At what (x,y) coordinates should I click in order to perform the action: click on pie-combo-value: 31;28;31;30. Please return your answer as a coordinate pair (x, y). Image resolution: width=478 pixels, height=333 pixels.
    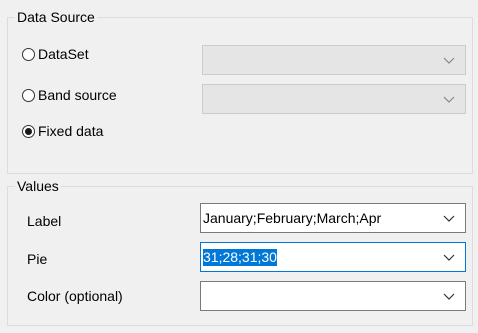
    Looking at the image, I should click on (240, 257).